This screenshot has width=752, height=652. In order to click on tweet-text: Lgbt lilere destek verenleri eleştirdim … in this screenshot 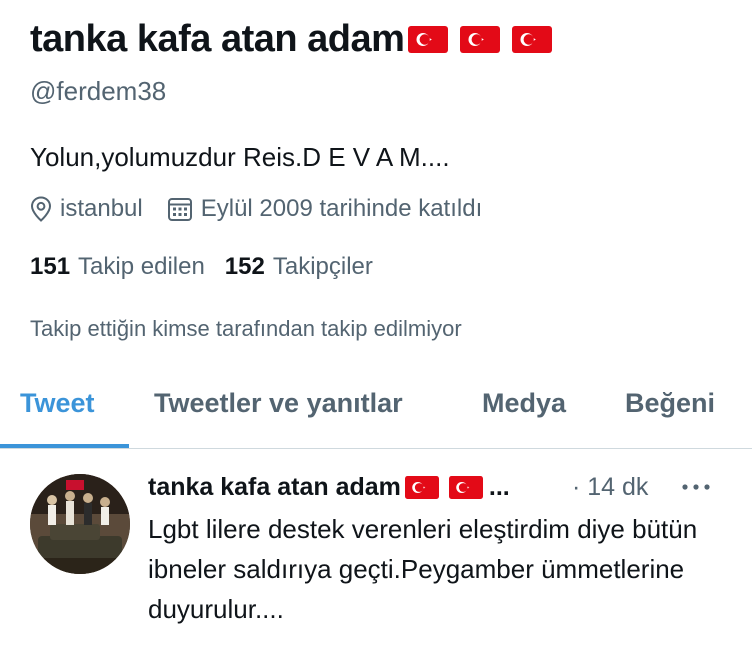, I will do `click(423, 569)`.